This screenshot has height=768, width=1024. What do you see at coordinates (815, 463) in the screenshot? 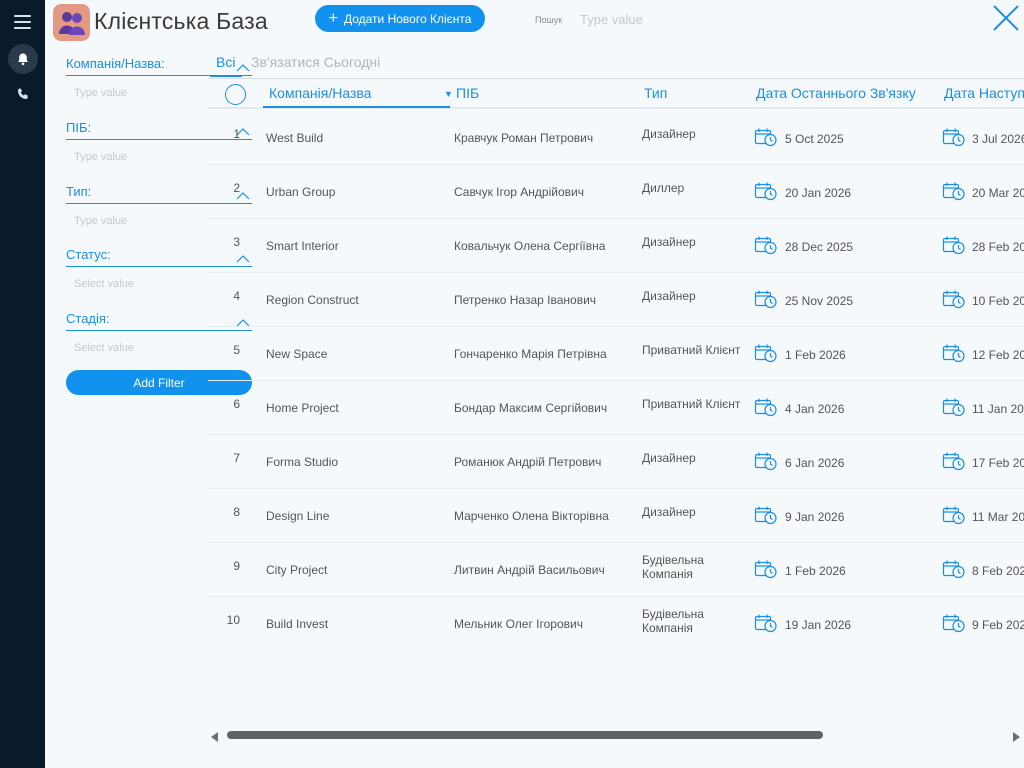
I see `last-contact-cell: 6 Jan 2026` at bounding box center [815, 463].